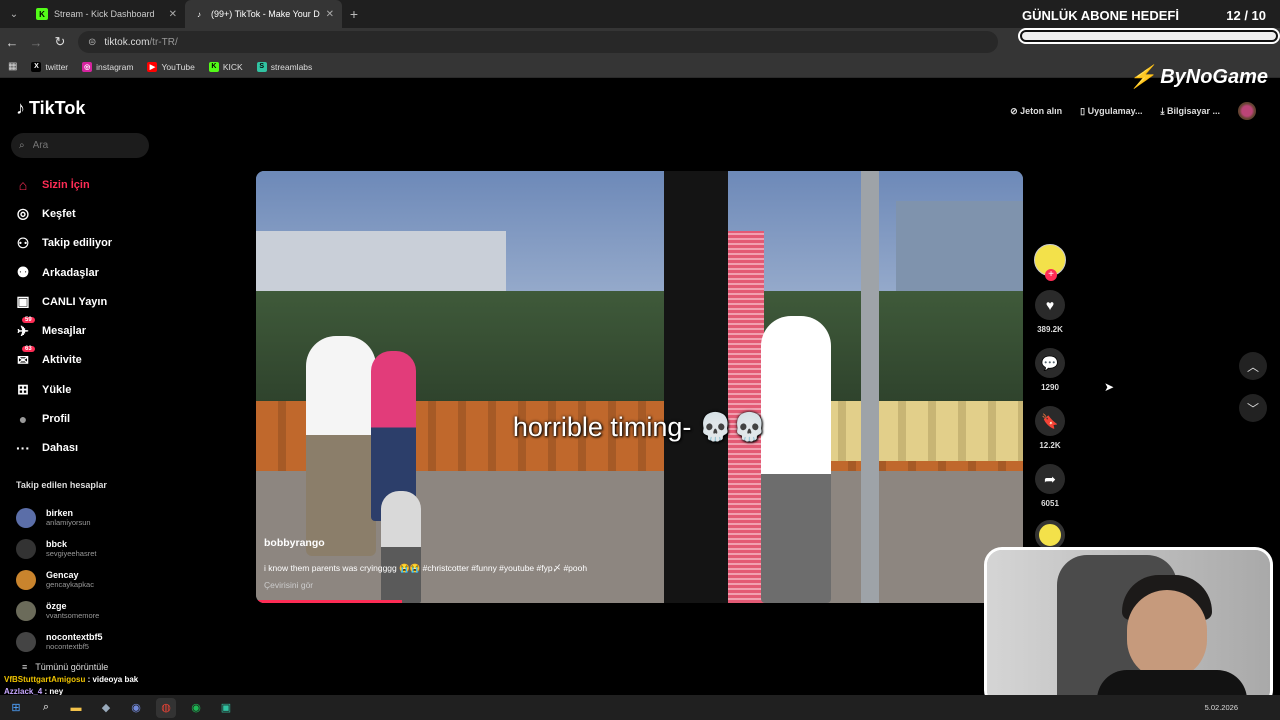 The image size is (1280, 720). What do you see at coordinates (84, 330) in the screenshot?
I see `sidebar-item-messages: ✈ 59 Mesajlar` at bounding box center [84, 330].